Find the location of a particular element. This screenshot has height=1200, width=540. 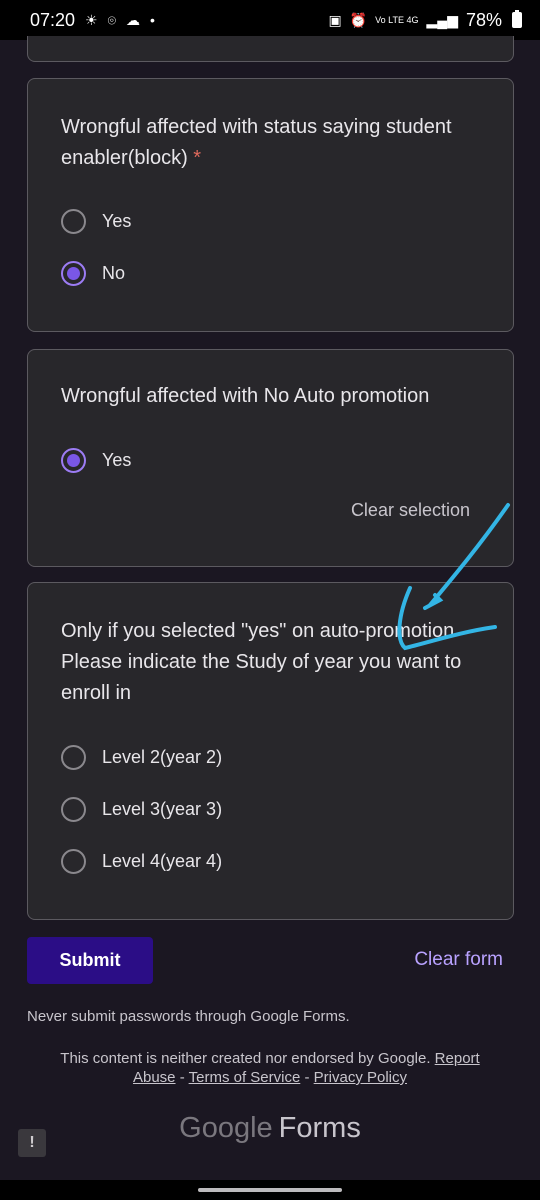

navigation-bar is located at coordinates (270, 1190).